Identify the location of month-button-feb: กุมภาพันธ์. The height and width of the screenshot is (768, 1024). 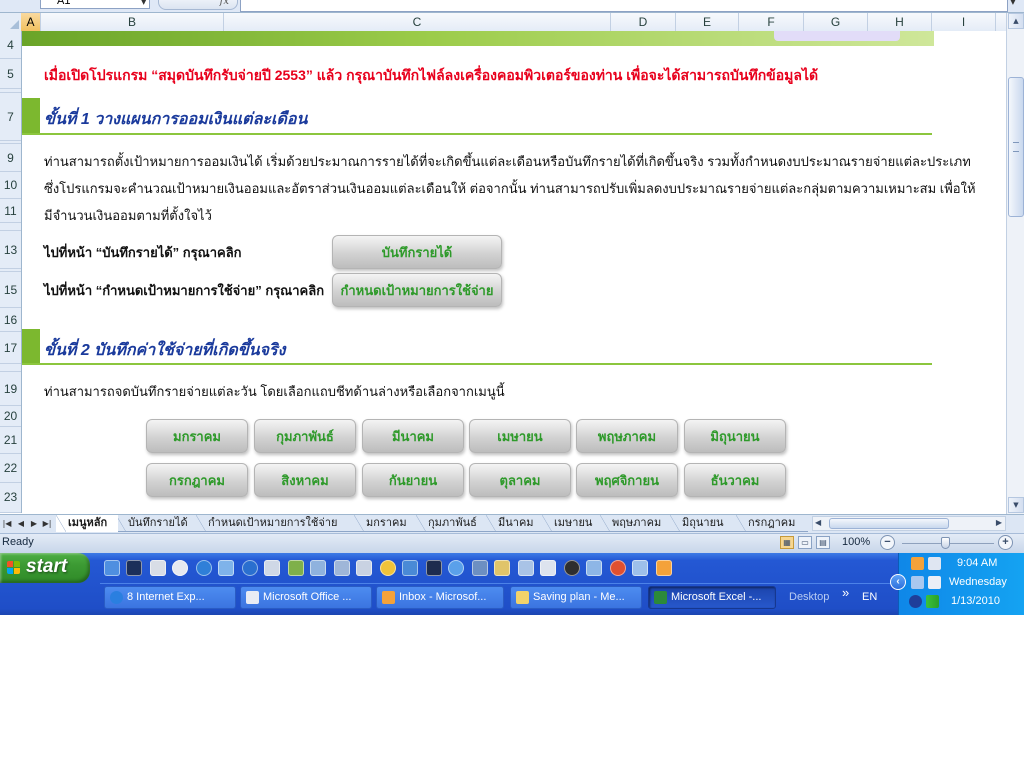
(305, 436).